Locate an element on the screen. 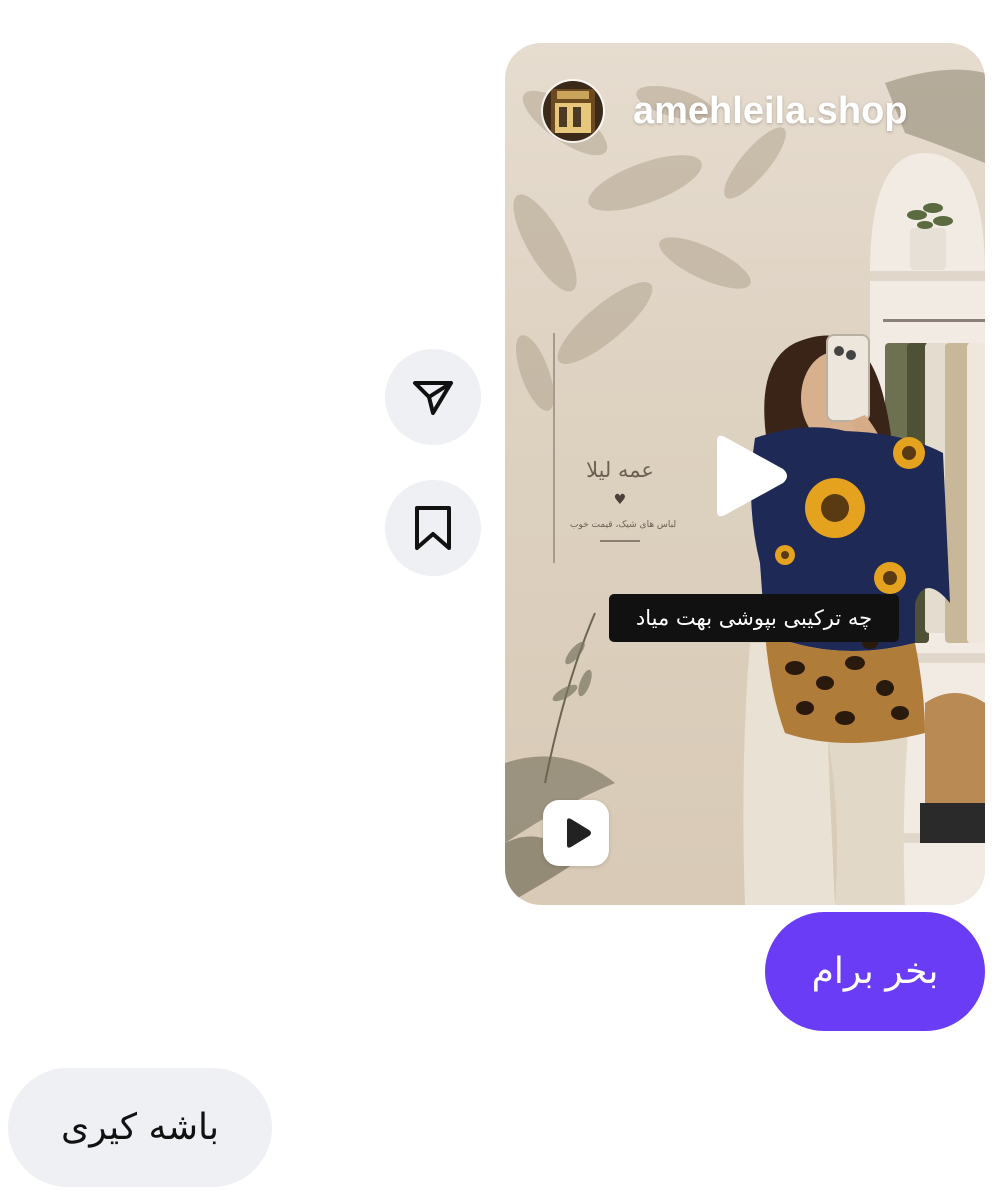 The height and width of the screenshot is (1200, 1008). bookmark-icon is located at coordinates (433, 528).